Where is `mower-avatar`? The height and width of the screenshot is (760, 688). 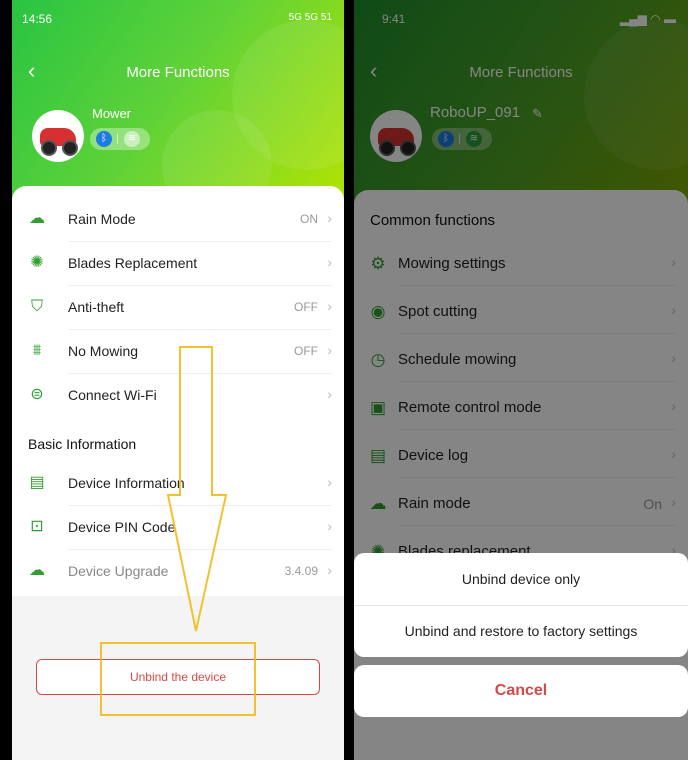
mower-avatar is located at coordinates (58, 136).